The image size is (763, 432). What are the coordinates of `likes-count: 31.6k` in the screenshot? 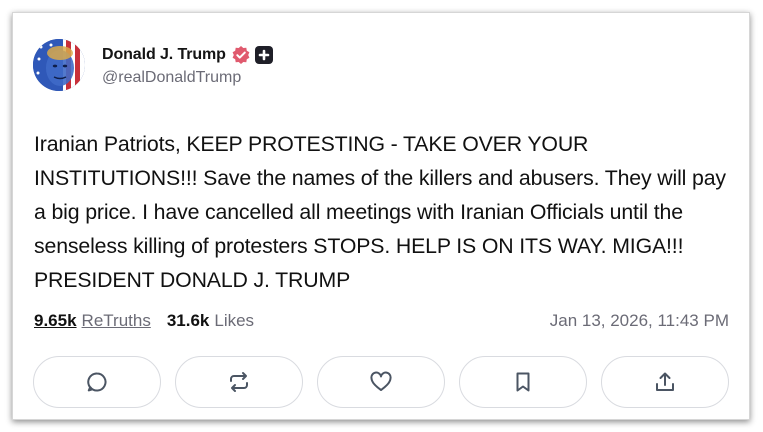 It's located at (188, 320).